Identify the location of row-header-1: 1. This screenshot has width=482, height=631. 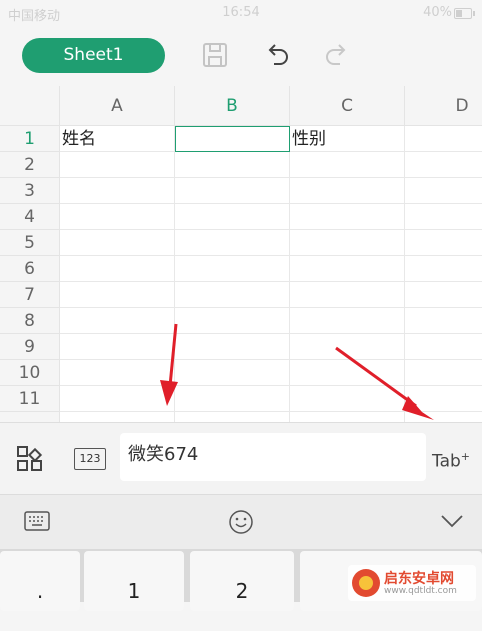
(30, 139).